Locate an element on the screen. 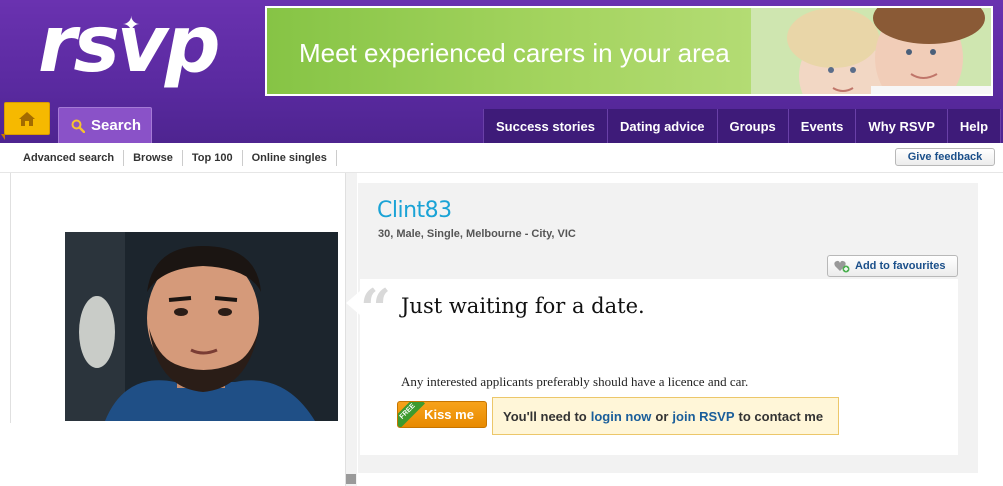  logo-star-icon: ✦ is located at coordinates (131, 24).